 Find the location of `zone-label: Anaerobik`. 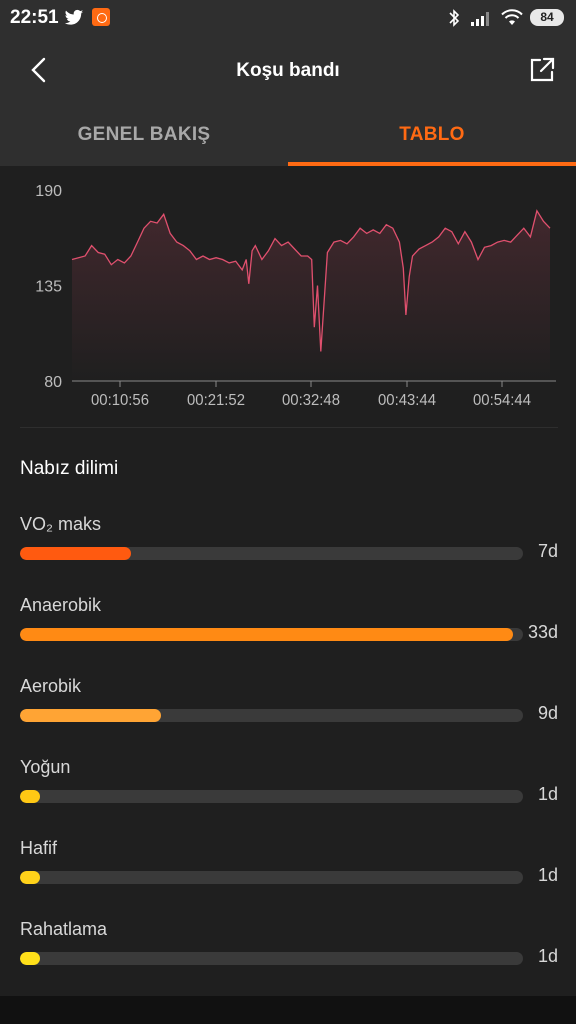

zone-label: Anaerobik is located at coordinates (61, 605).